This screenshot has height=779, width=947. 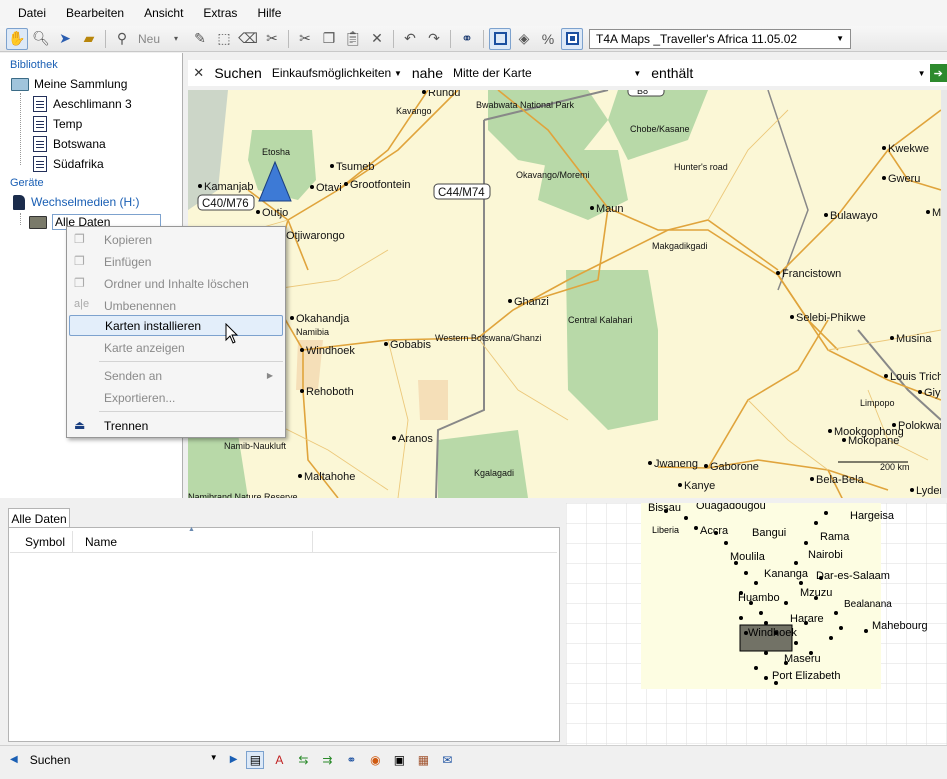 What do you see at coordinates (808, 73) in the screenshot?
I see `search-input` at bounding box center [808, 73].